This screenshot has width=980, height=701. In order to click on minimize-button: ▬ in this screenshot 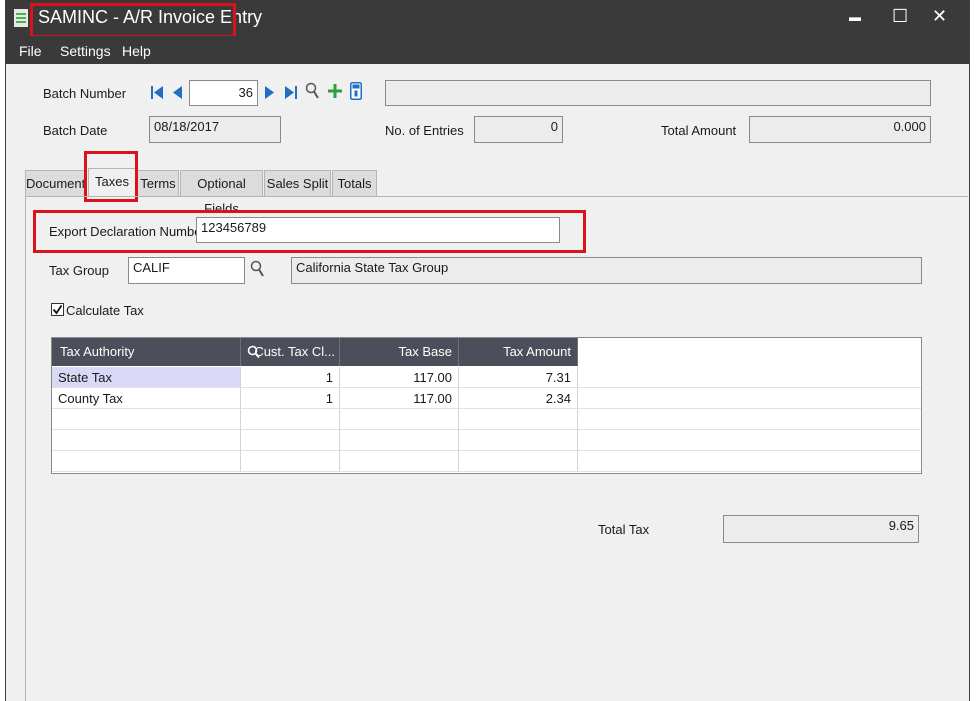, I will do `click(855, 17)`.